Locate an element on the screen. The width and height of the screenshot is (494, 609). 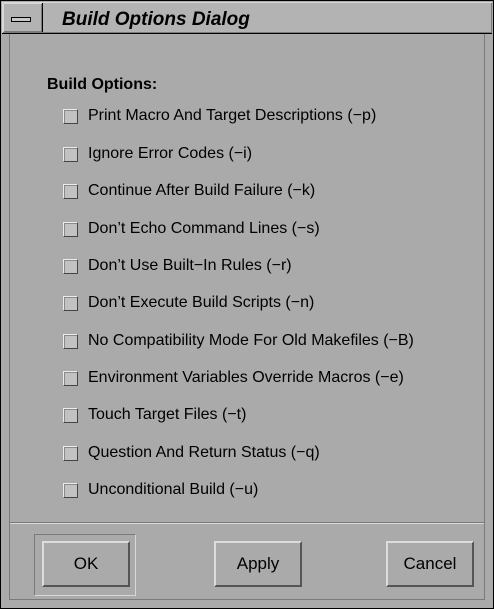
option-print-macro-descriptions: Print Macro And Target Descriptions (−p) is located at coordinates (219, 116).